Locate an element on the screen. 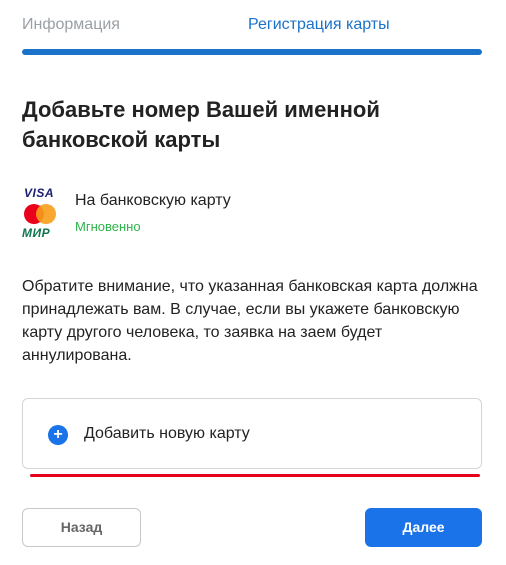 This screenshot has height=565, width=506. payment-method-speed: Мгновенно is located at coordinates (108, 226).